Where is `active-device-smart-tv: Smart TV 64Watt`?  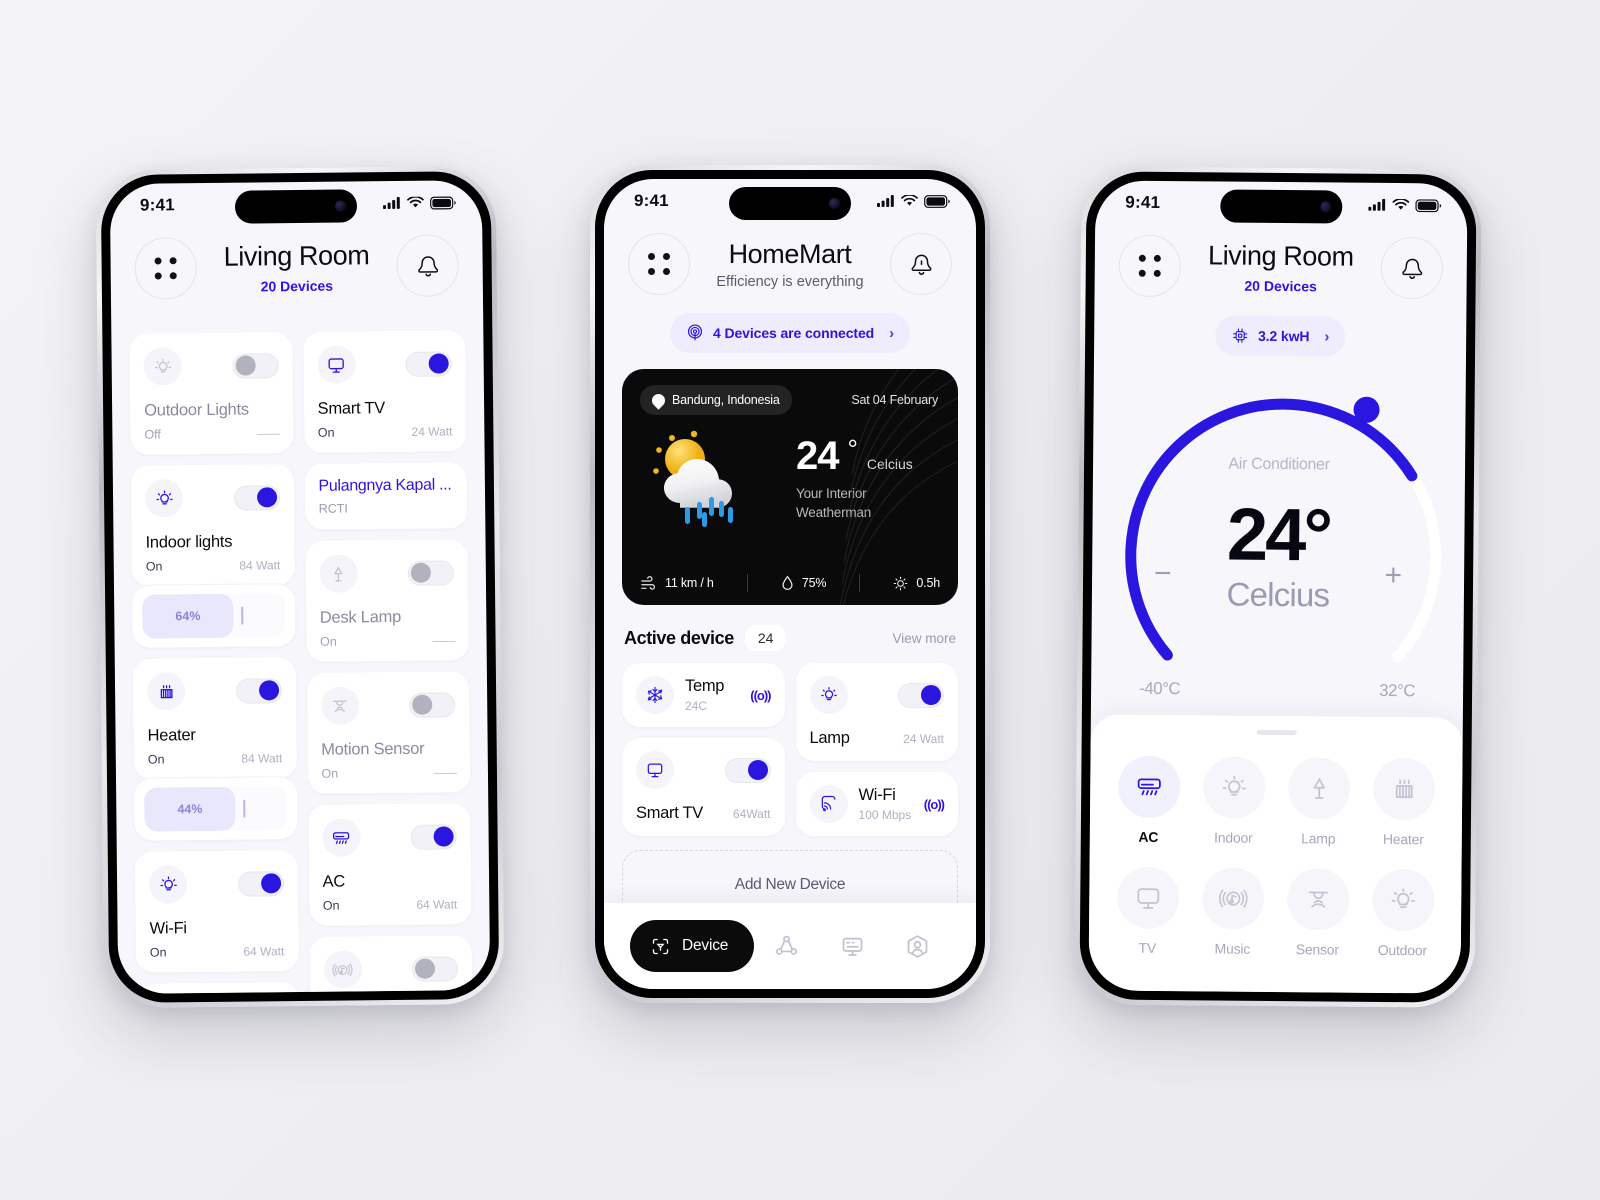
active-device-smart-tv: Smart TV 64Watt is located at coordinates (703, 787).